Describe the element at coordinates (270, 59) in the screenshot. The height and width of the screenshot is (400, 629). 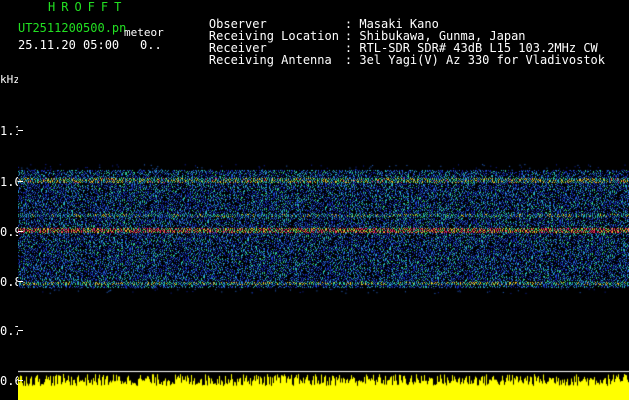
I see `antenna-label: Receiving Antenna` at that location.